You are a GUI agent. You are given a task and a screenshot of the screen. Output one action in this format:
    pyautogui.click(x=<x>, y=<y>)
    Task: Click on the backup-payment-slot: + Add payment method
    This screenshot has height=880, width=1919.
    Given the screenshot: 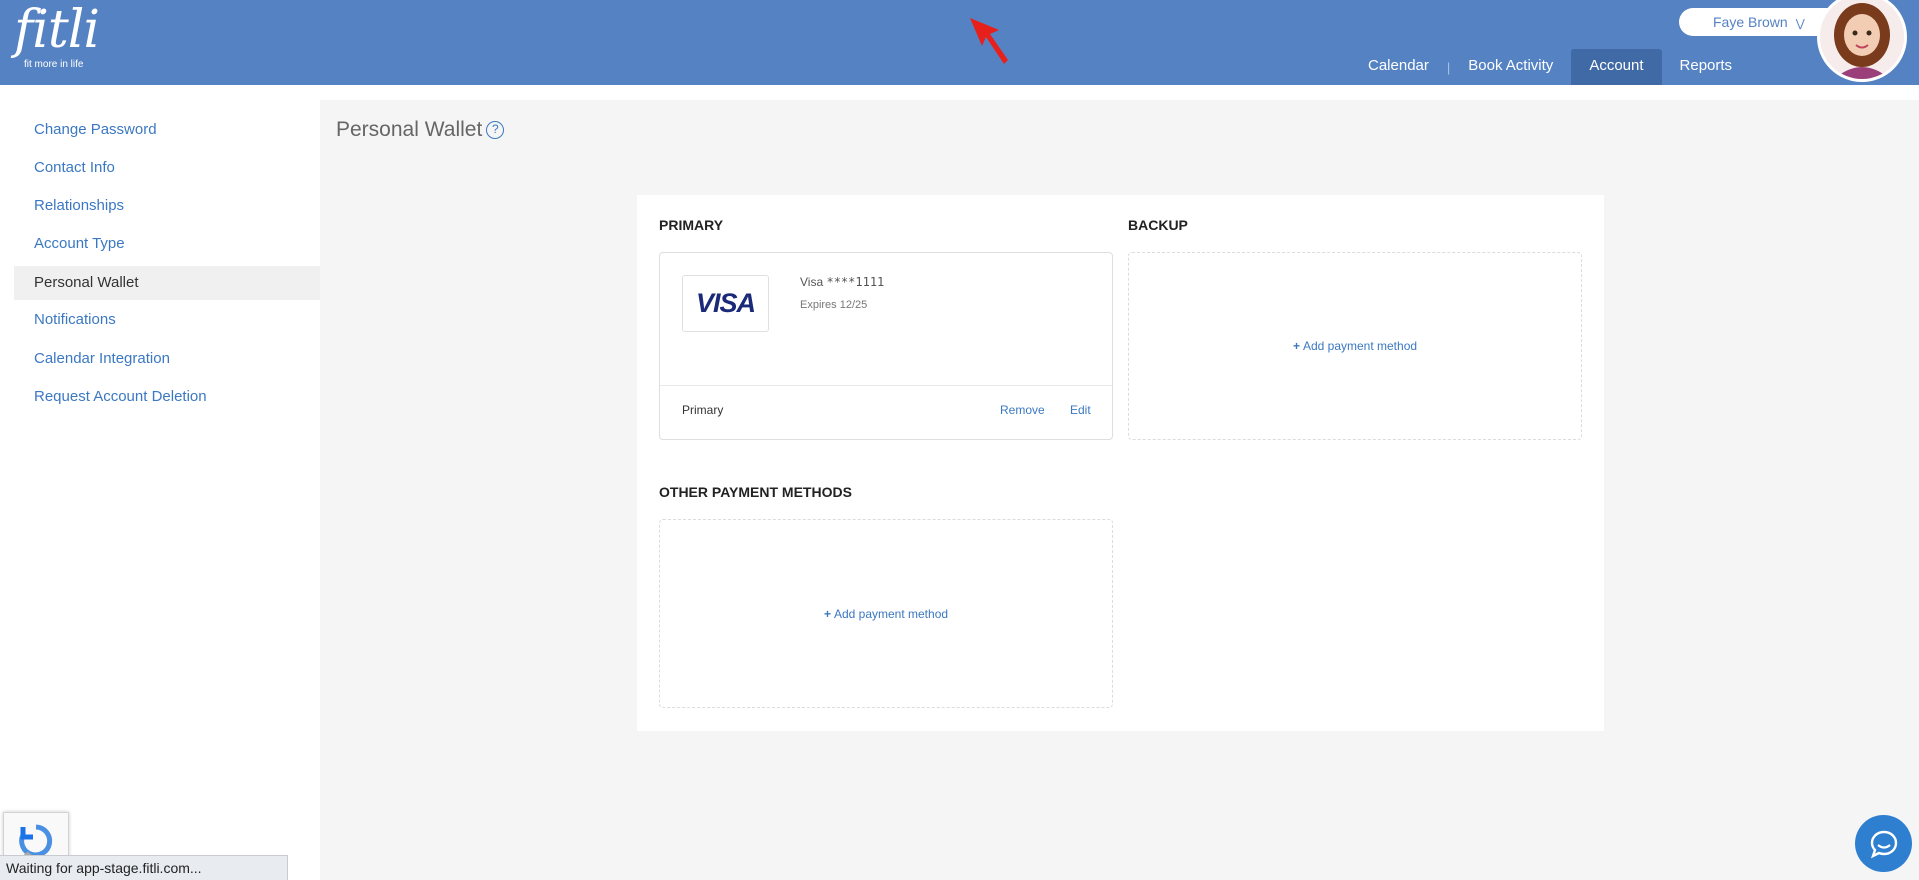 What is the action you would take?
    pyautogui.click(x=1355, y=346)
    